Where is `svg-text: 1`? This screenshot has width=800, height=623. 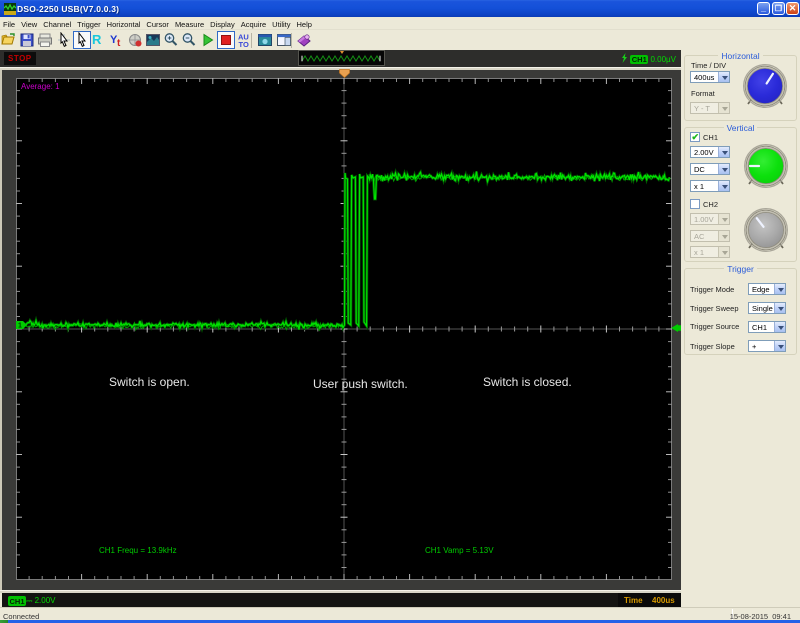 svg-text: 1 is located at coordinates (20, 326).